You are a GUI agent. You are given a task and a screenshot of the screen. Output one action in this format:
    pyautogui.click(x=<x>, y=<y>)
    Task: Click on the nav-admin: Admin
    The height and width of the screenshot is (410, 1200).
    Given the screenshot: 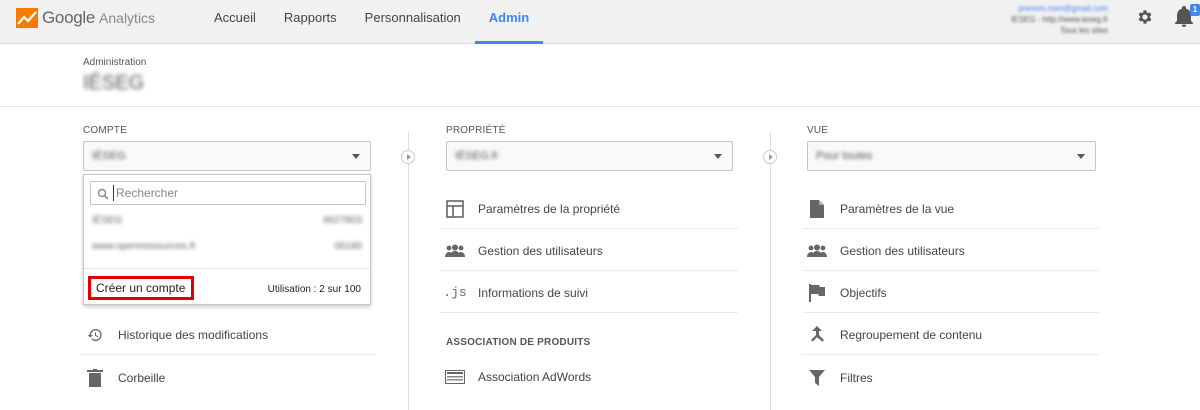 What is the action you would take?
    pyautogui.click(x=509, y=22)
    